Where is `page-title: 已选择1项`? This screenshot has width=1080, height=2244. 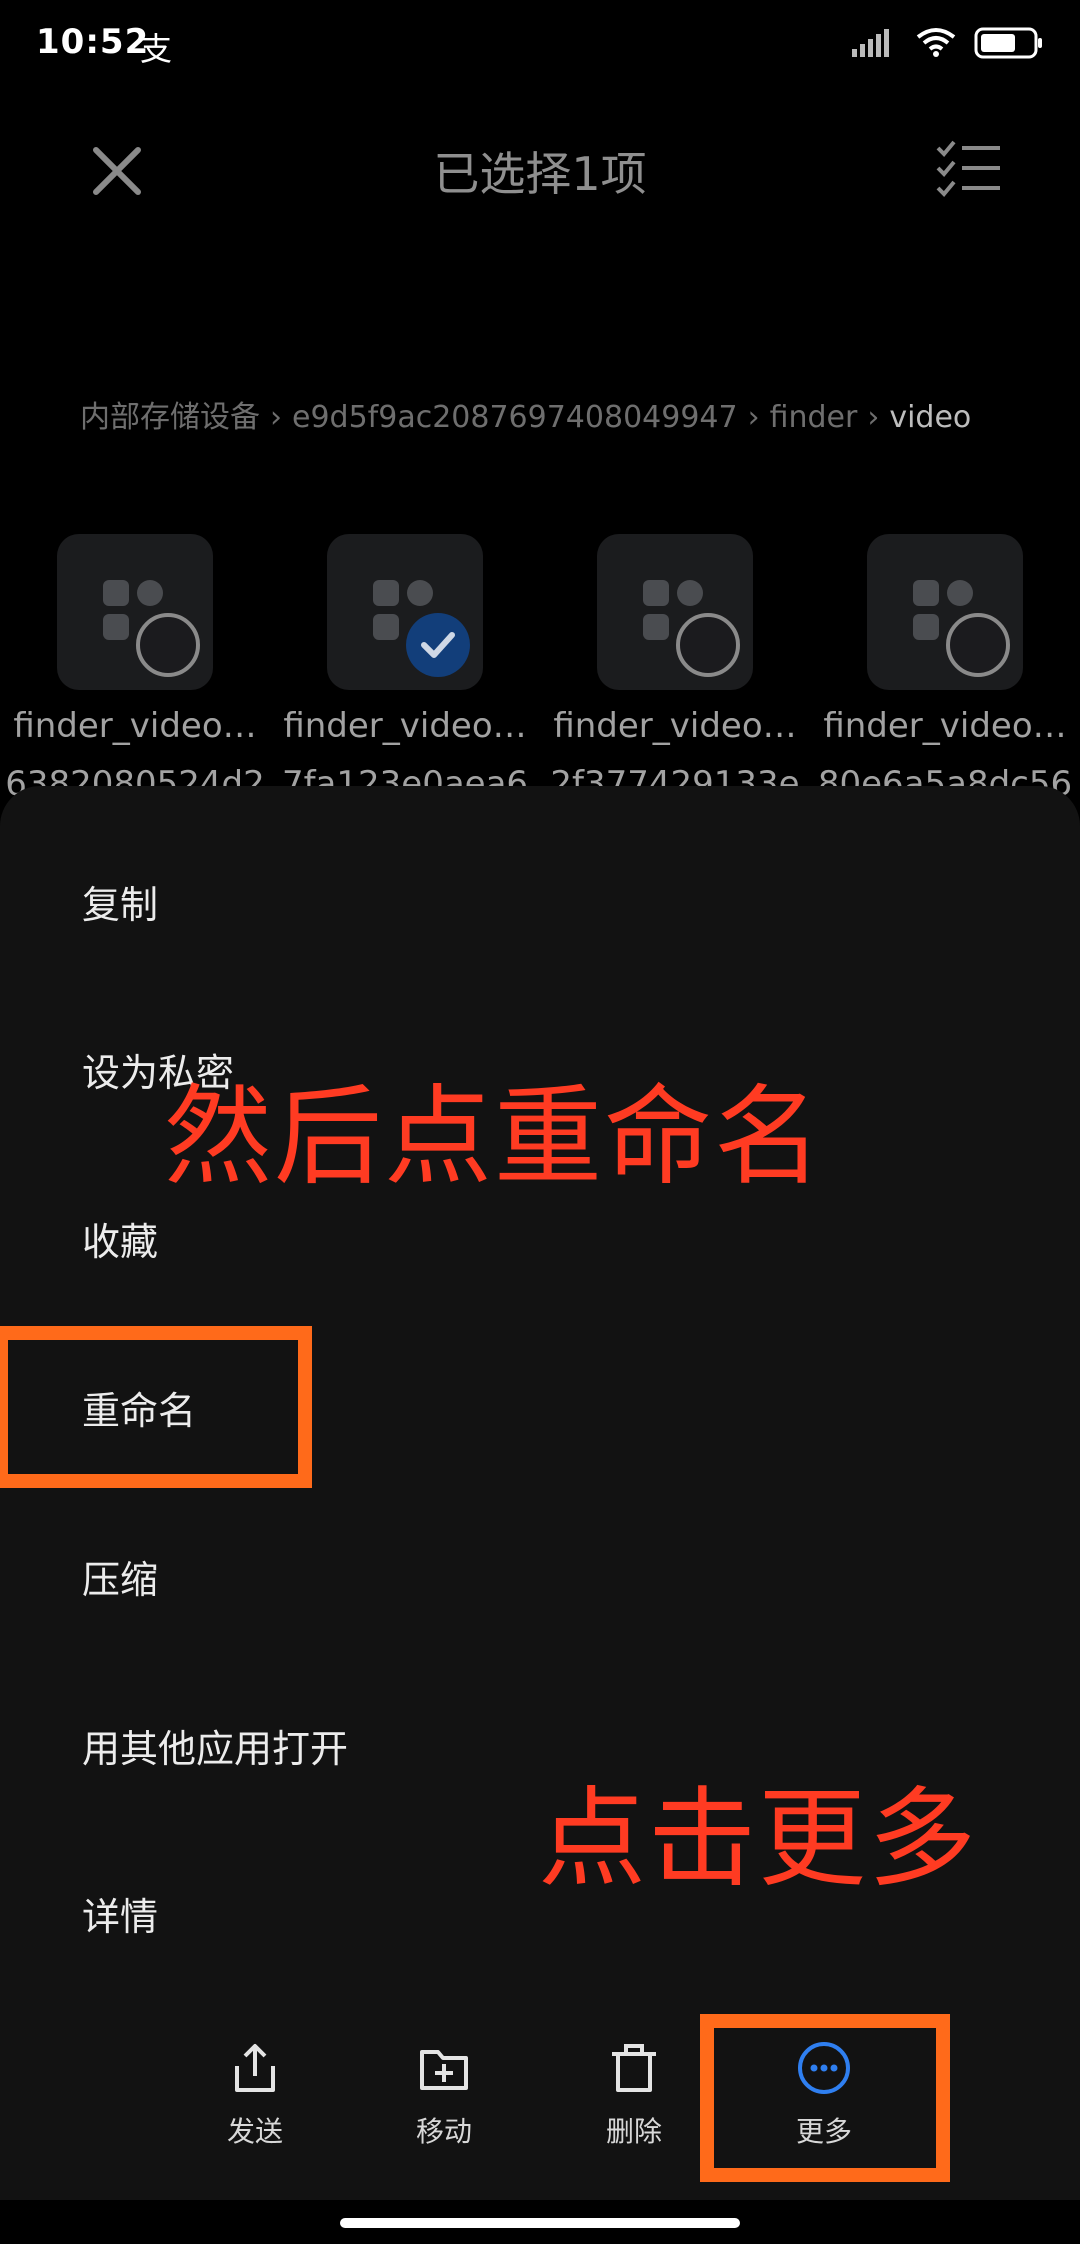 page-title: 已选择1项 is located at coordinates (540, 174).